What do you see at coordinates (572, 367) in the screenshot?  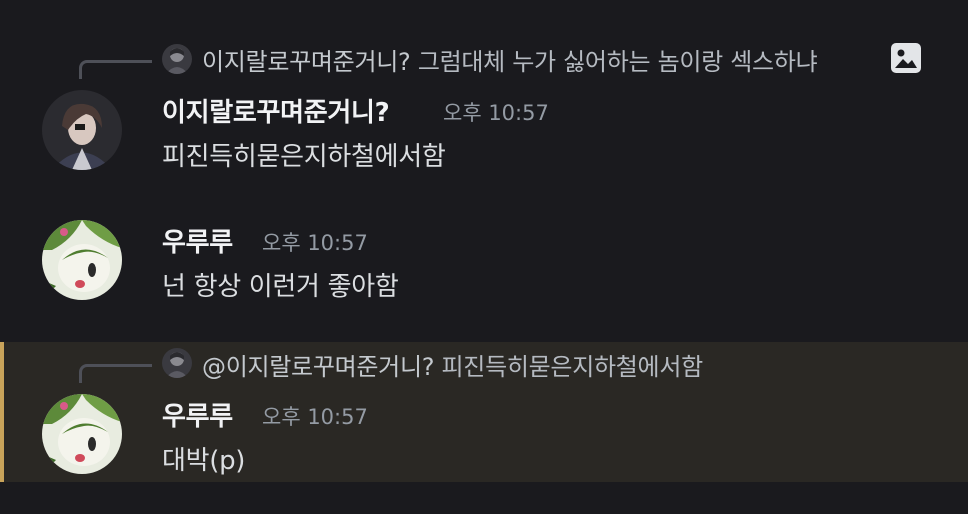 I see `reply-snippet: 피진득히묻은지하철에서함` at bounding box center [572, 367].